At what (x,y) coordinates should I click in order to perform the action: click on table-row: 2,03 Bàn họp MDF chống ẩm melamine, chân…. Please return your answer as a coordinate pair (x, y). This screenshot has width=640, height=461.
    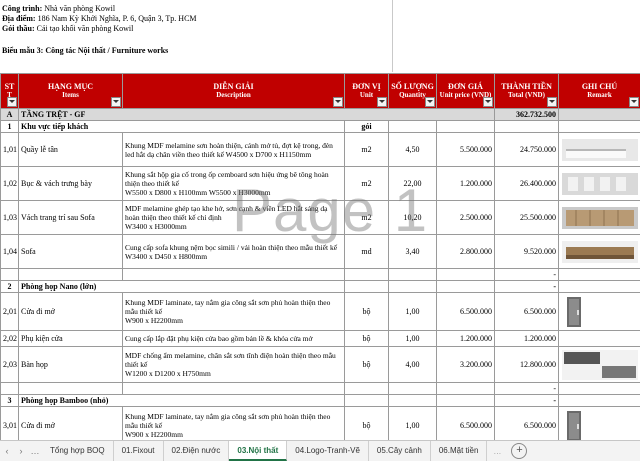
    Looking at the image, I should click on (320, 365).